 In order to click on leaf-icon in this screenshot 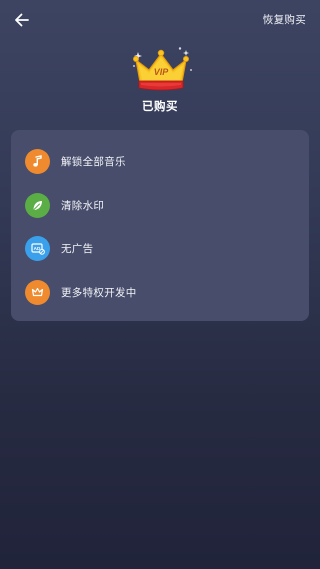, I will do `click(37, 205)`.